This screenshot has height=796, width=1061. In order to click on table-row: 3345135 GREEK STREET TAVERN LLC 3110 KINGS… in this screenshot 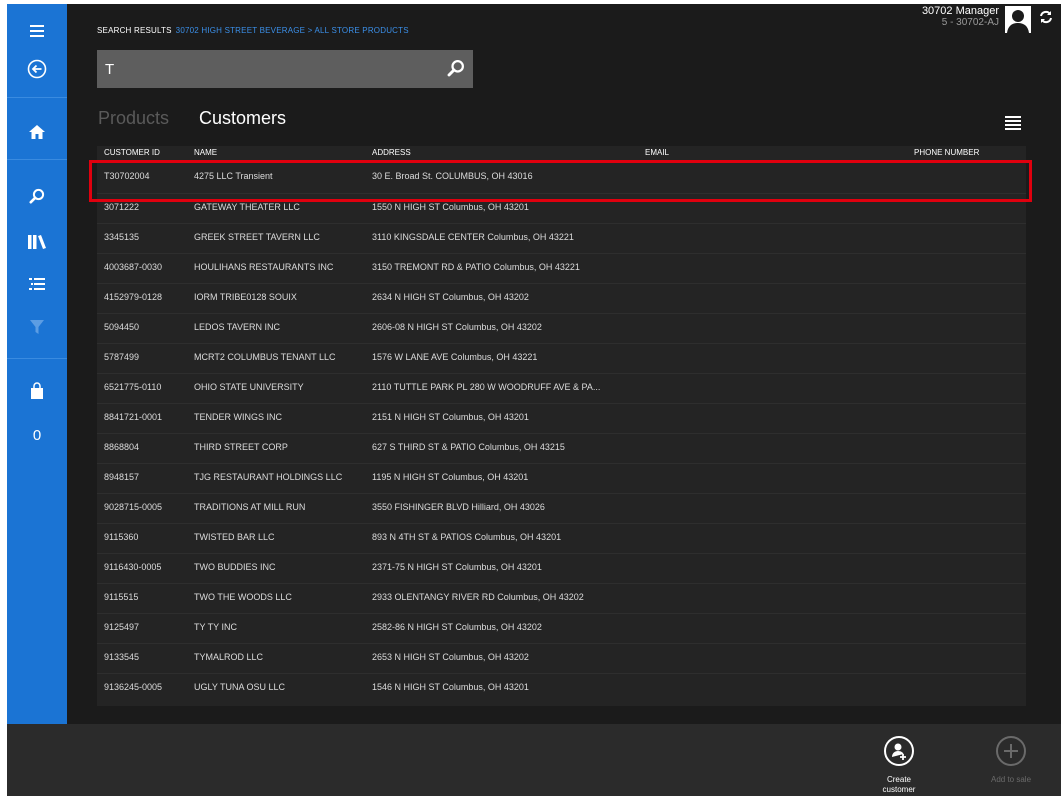, I will do `click(561, 237)`.